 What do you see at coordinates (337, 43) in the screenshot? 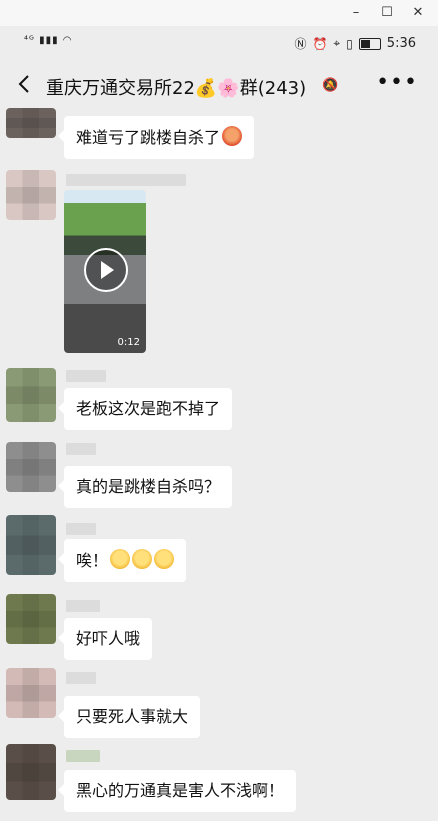
I see `location-icon: ⌖` at bounding box center [337, 43].